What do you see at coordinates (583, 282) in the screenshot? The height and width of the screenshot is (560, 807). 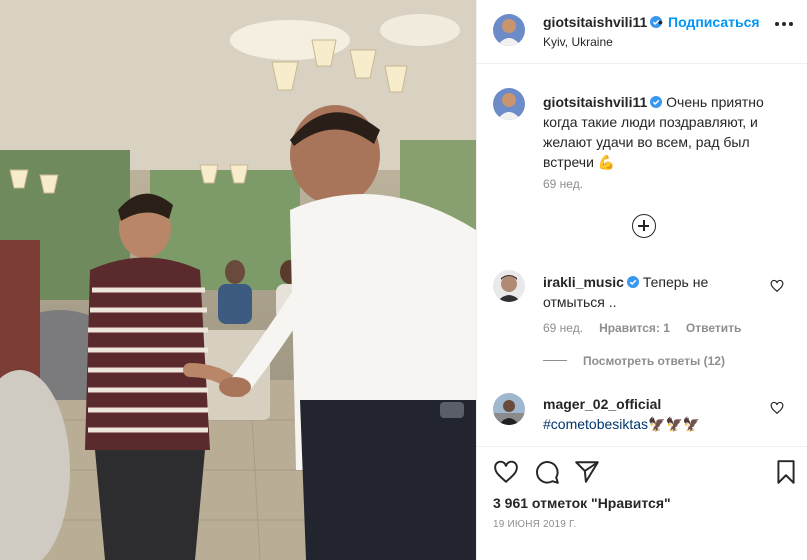 I see `comment-username: irakli_music` at bounding box center [583, 282].